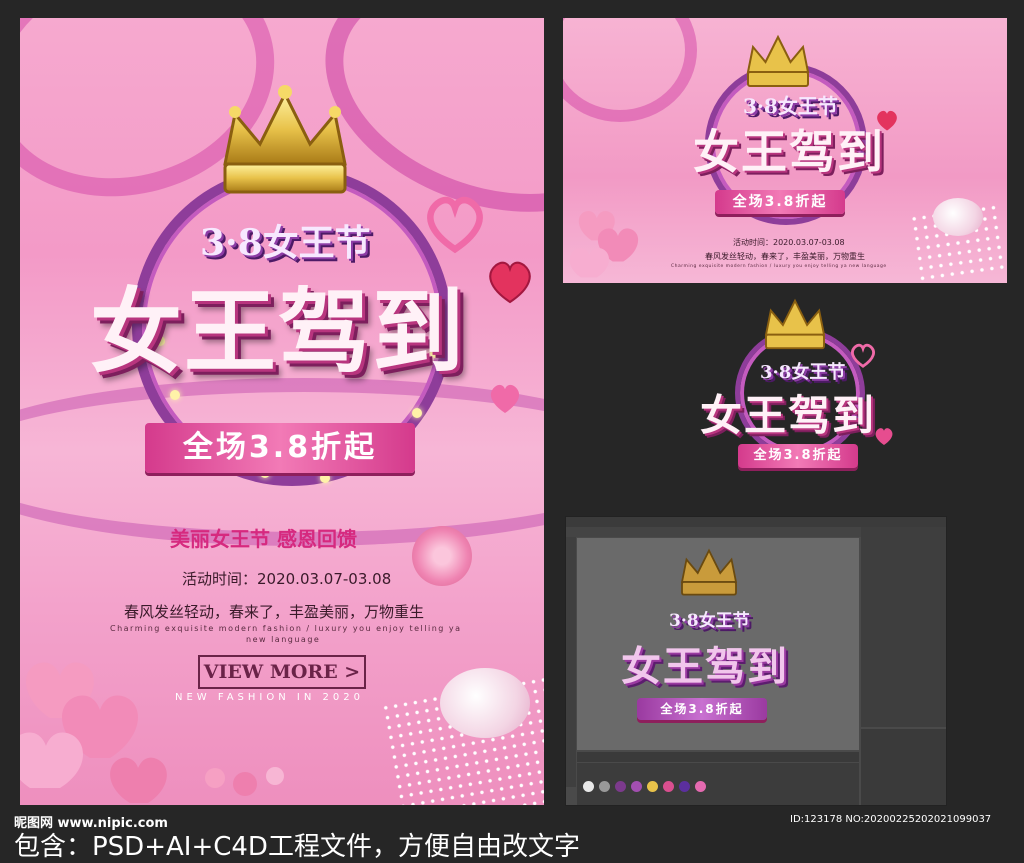 This screenshot has width=1024, height=863. What do you see at coordinates (283, 639) in the screenshot?
I see `english-line-2: new language` at bounding box center [283, 639].